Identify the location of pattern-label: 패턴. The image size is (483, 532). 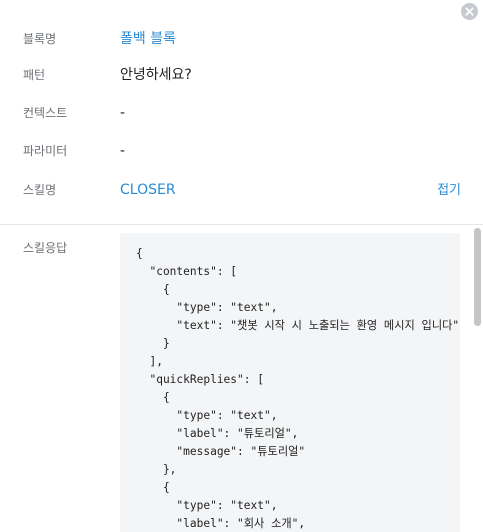
(34, 75).